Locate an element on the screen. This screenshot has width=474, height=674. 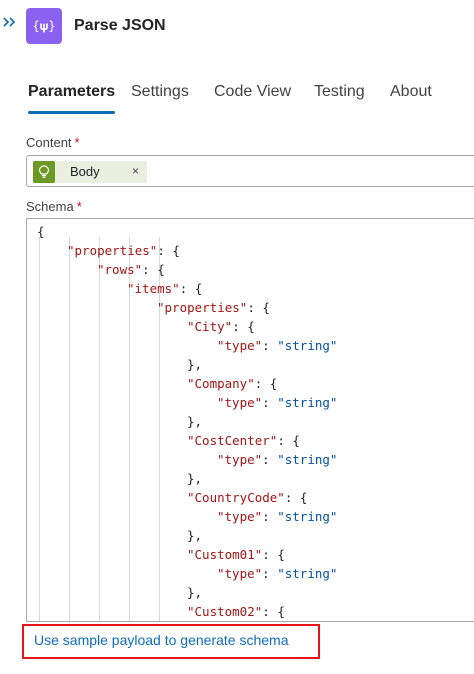
code-line: "Company": { is located at coordinates (232, 383).